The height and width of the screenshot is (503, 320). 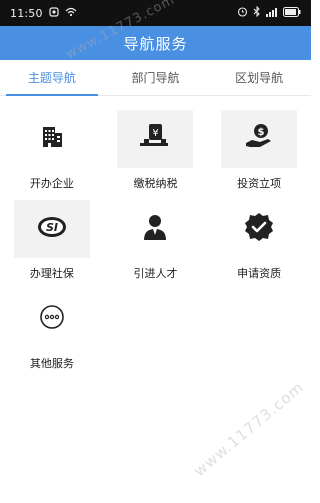 I want to click on header-bar: 导航服务, so click(x=155, y=43).